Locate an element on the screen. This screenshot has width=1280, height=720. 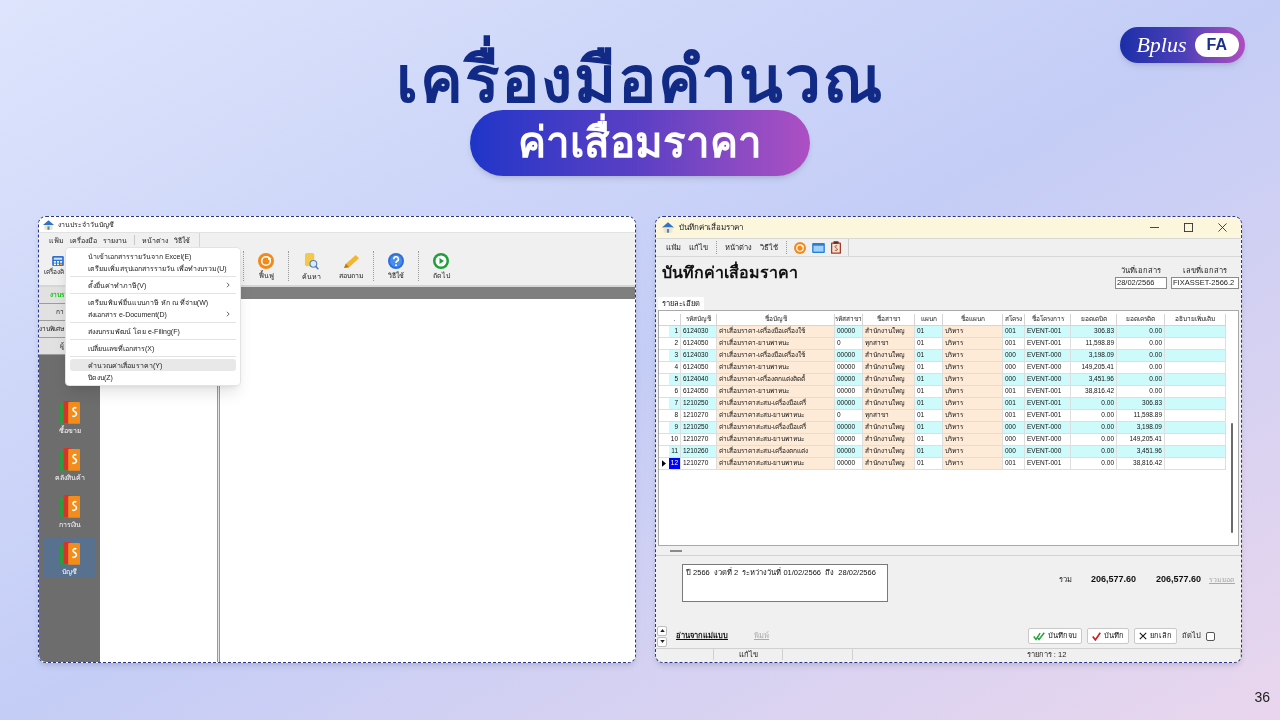
slide-title: เครื่องมือคำนวณ is located at coordinates (640, 72).